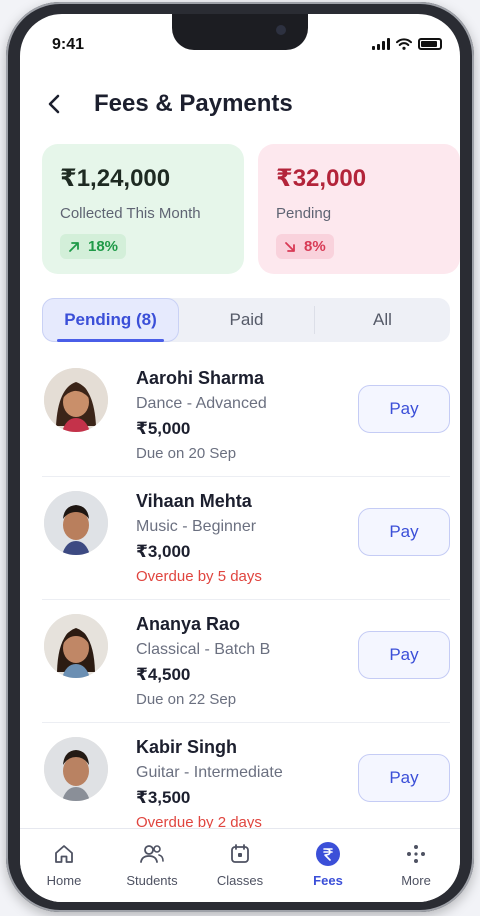  I want to click on bottom-nav: Home Students Classes Fees More, so click(240, 865).